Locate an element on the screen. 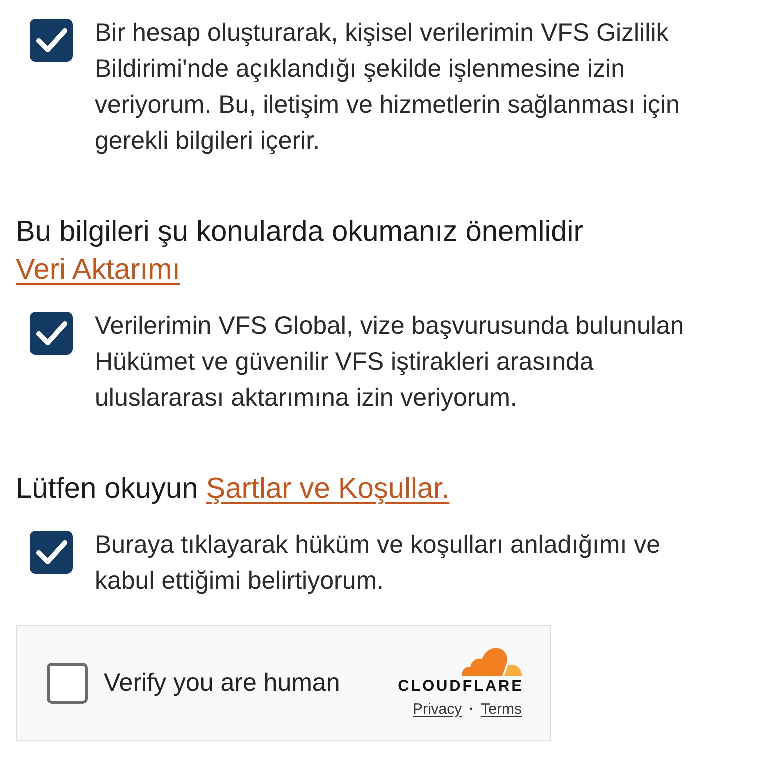 This screenshot has height=768, width=768. consent-text: Verilerimin VFS Global, vize başvurusunda bulunulan Hükümet ve güvenilir VFS iştirakleri arasında uluslararası aktarımına izin veriyorum. is located at coordinates (390, 362).